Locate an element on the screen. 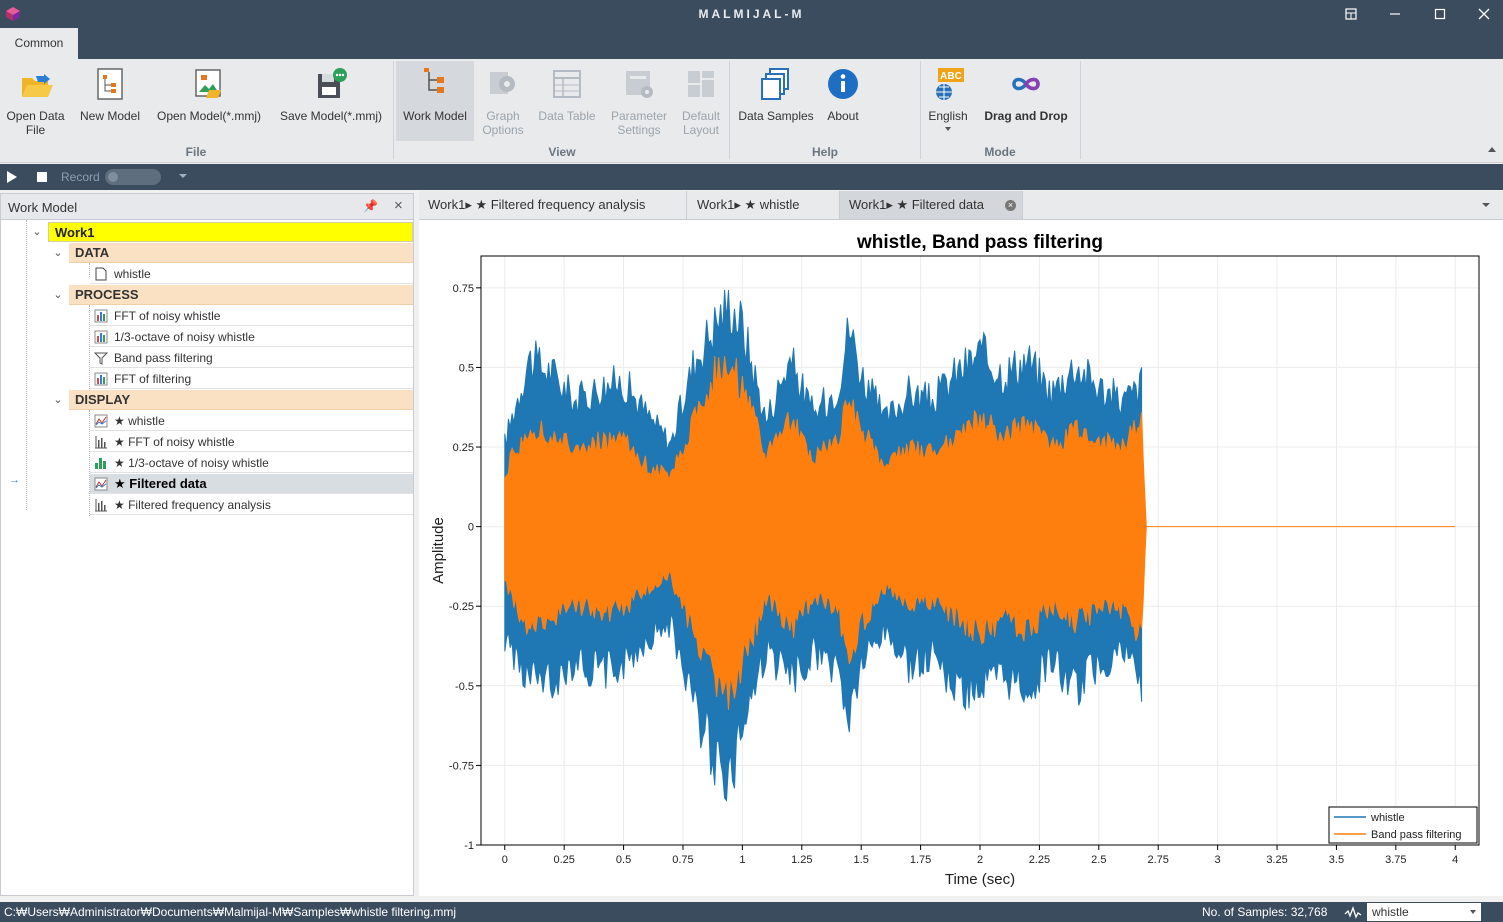 This screenshot has width=1503, height=922. tree-item-process: FFT of filtering is located at coordinates (251, 379).